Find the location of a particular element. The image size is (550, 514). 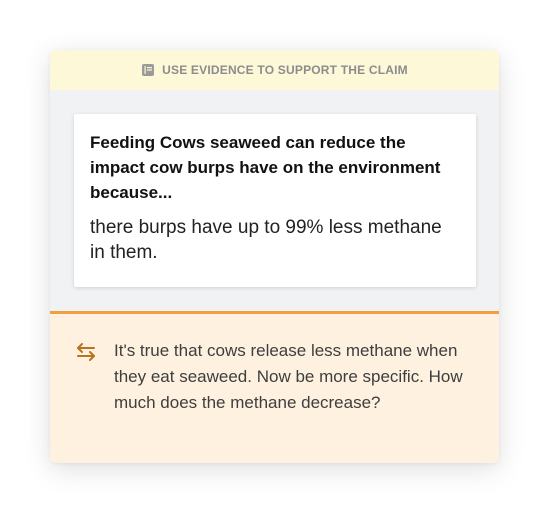

book-icon is located at coordinates (148, 70).